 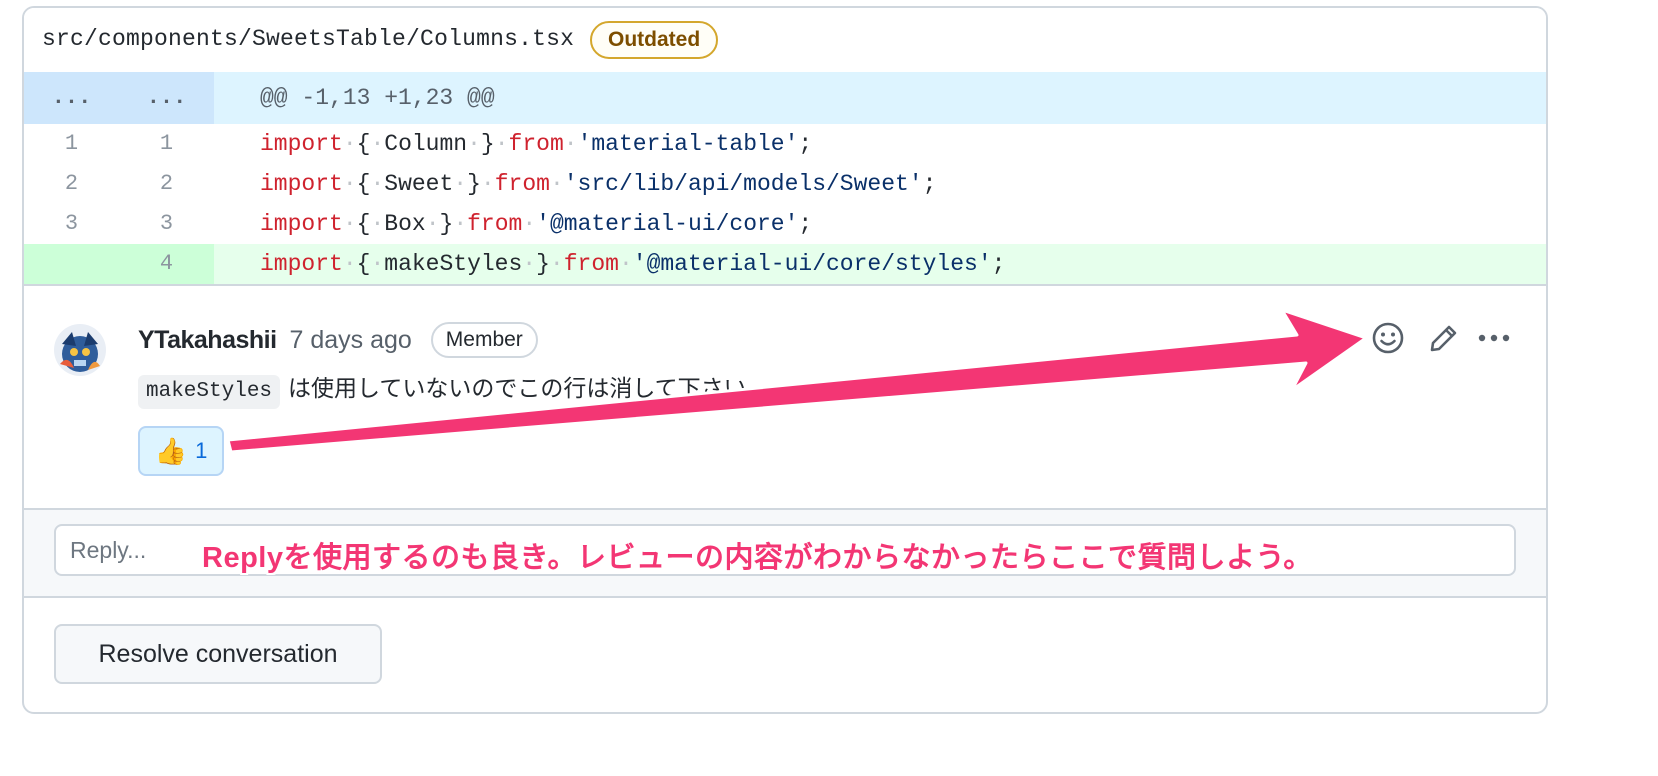 I want to click on new-line-number: 2, so click(x=166, y=184).